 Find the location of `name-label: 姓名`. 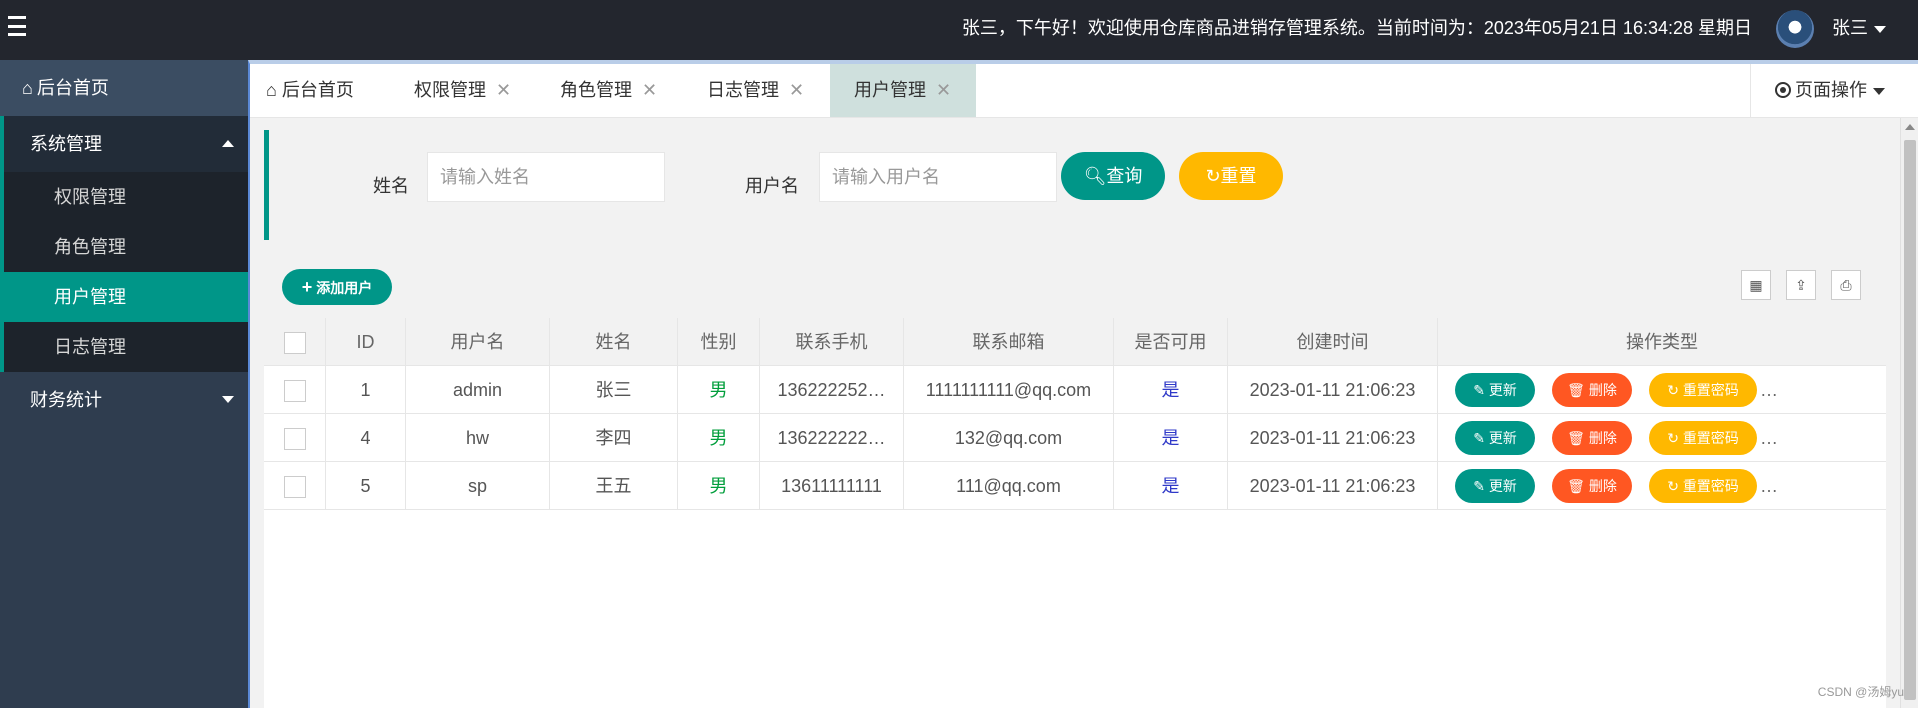

name-label: 姓名 is located at coordinates (391, 186).